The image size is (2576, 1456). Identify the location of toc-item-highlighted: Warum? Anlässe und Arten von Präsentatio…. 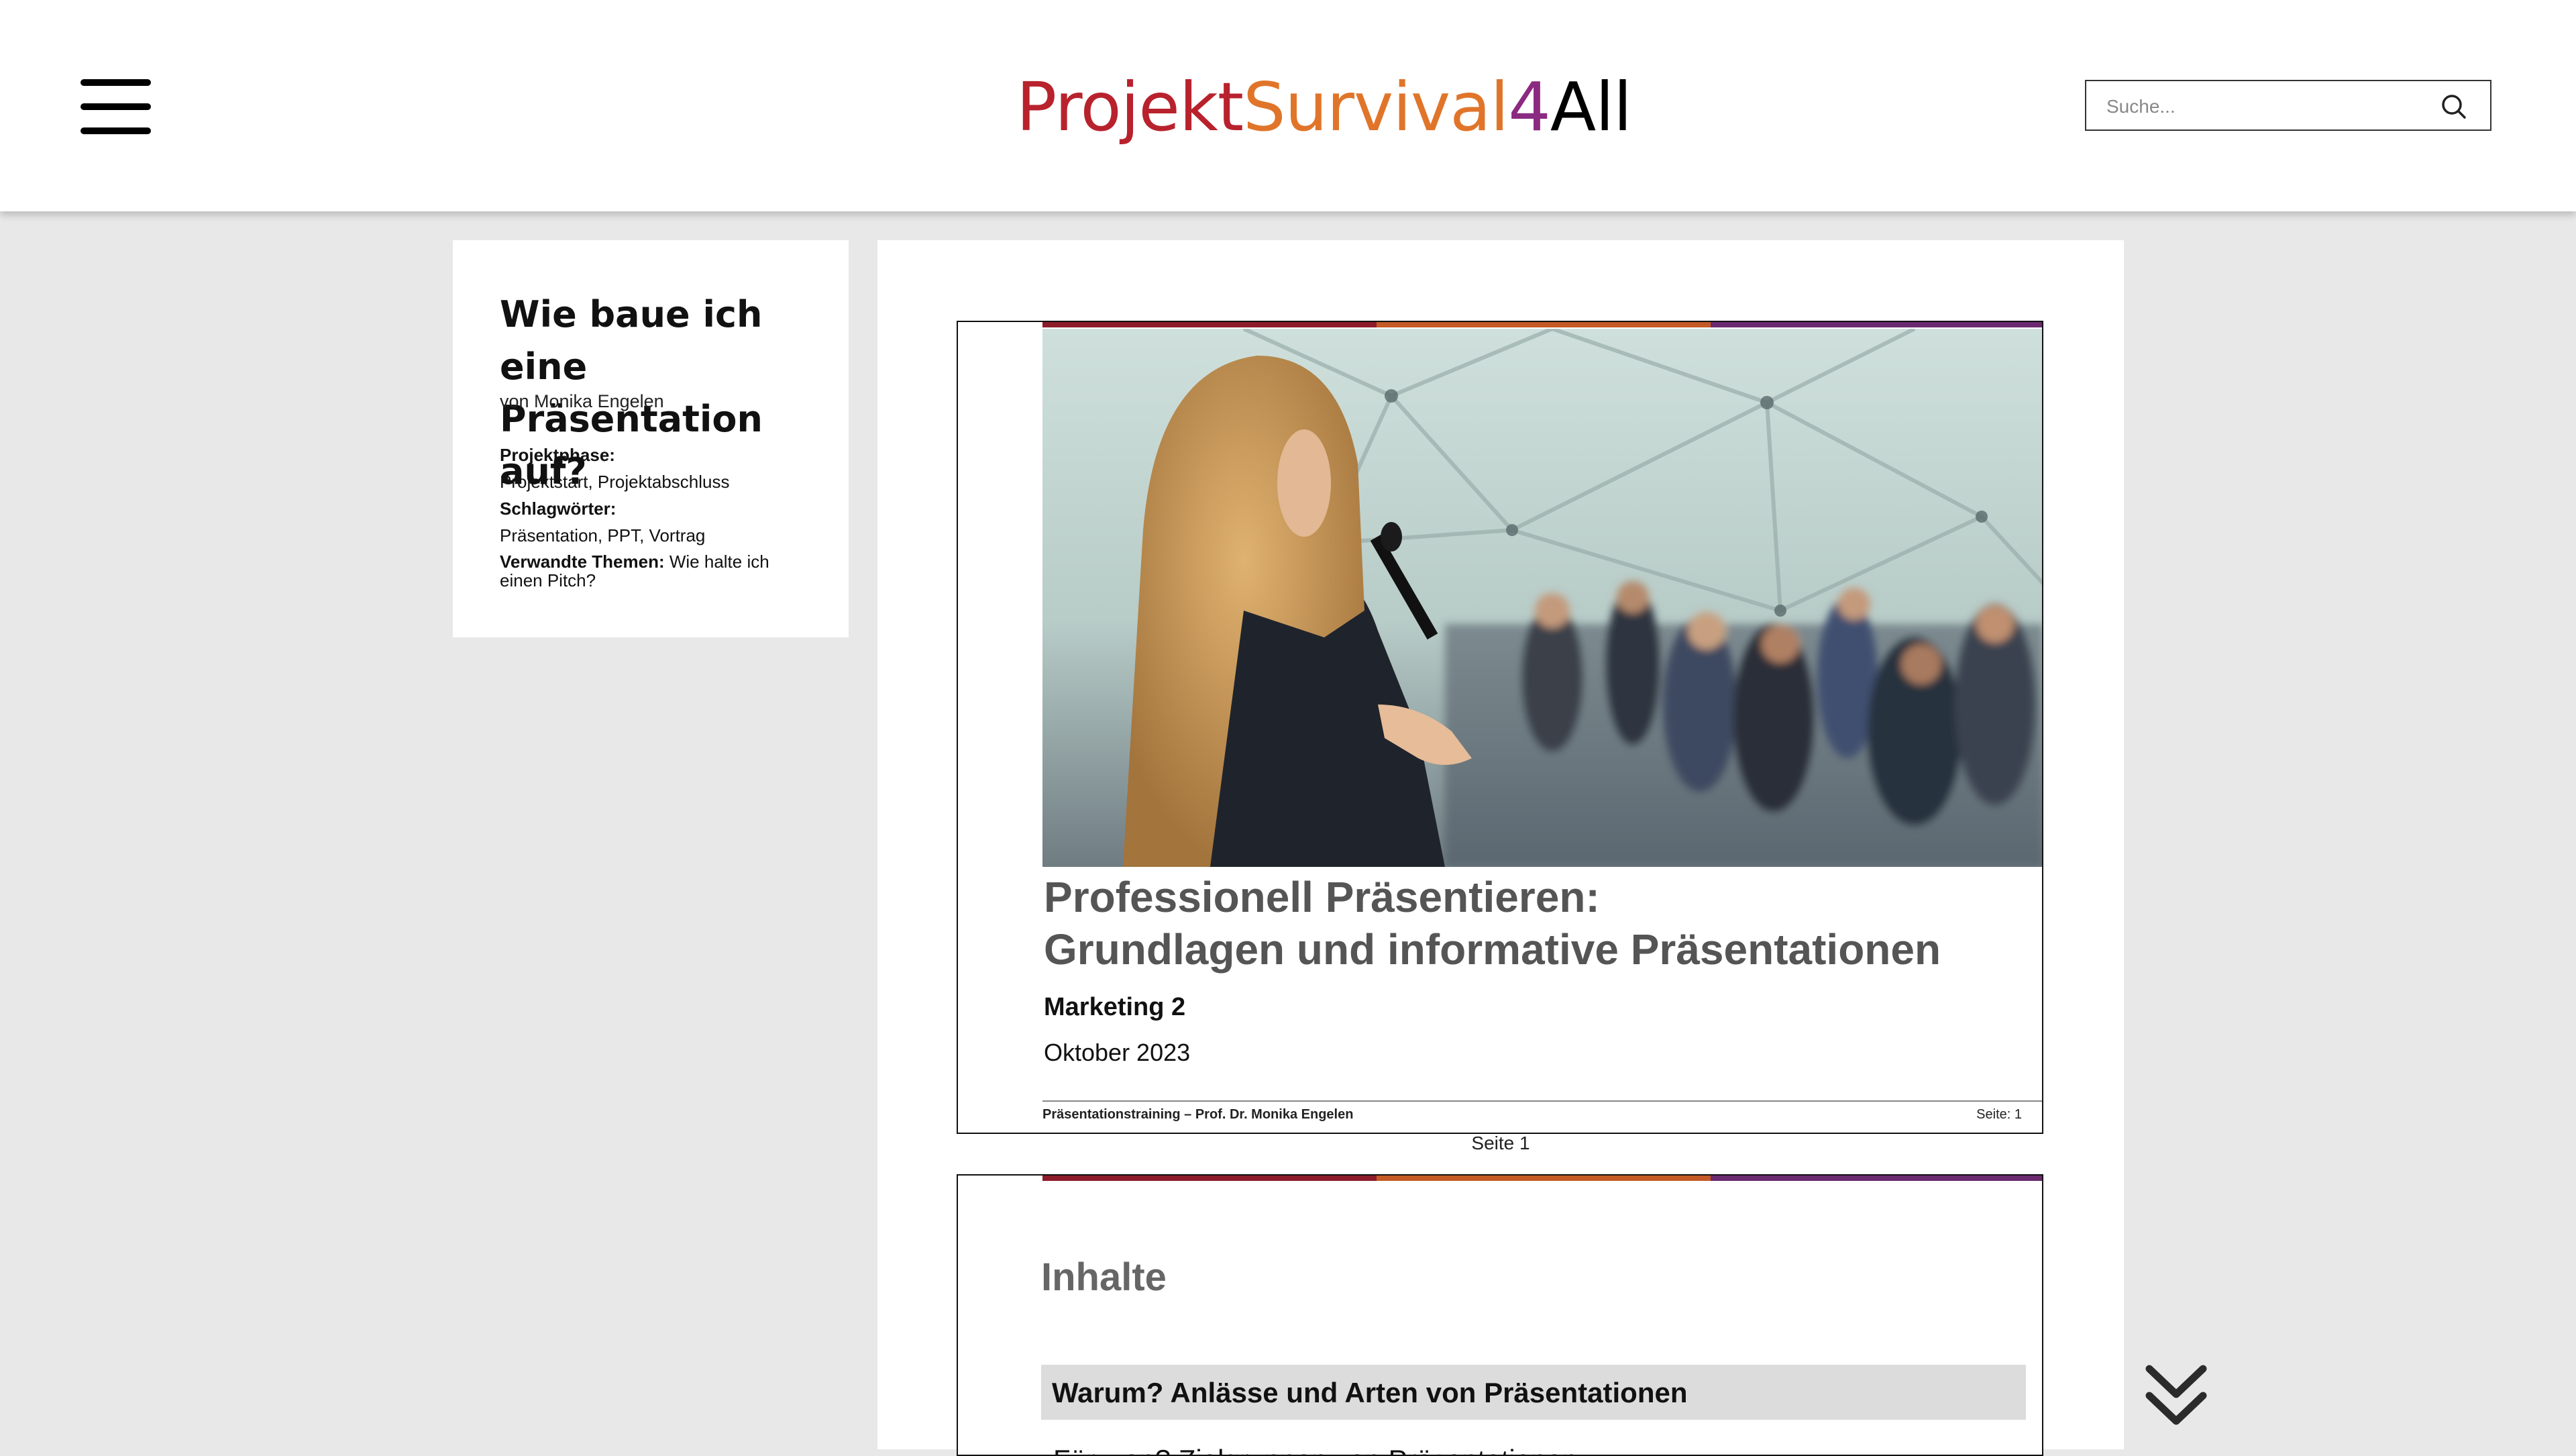
(1533, 1393).